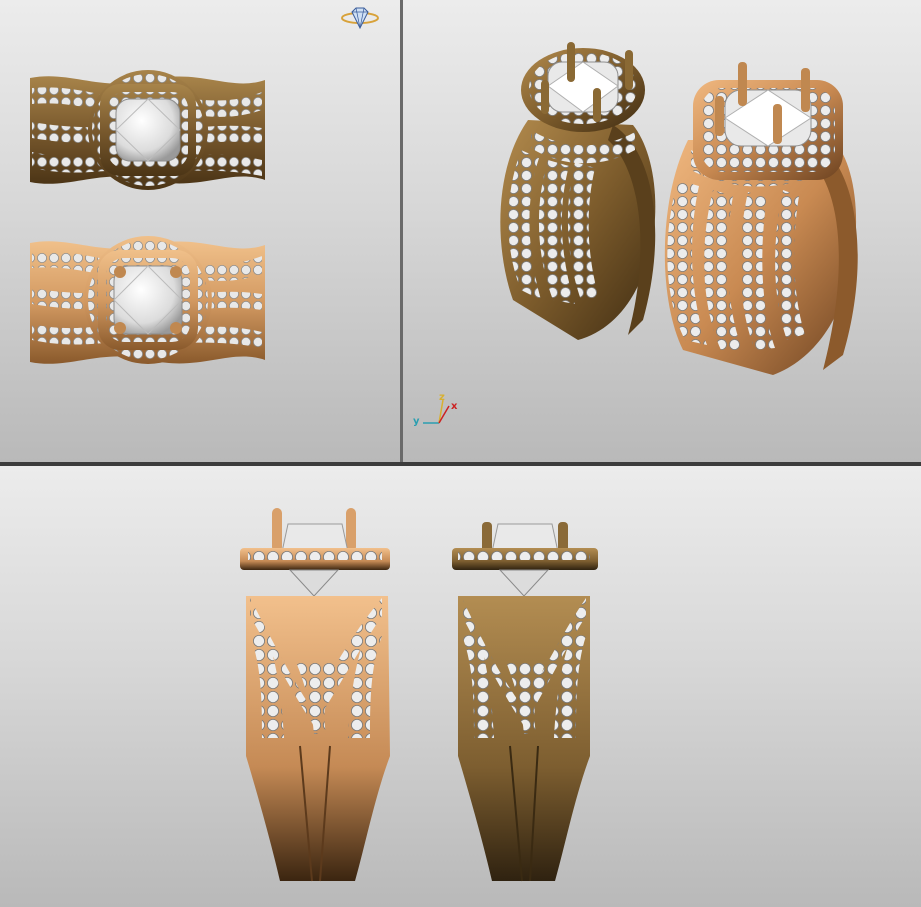 The width and height of the screenshot is (921, 907). I want to click on axis-z-label: z, so click(442, 397).